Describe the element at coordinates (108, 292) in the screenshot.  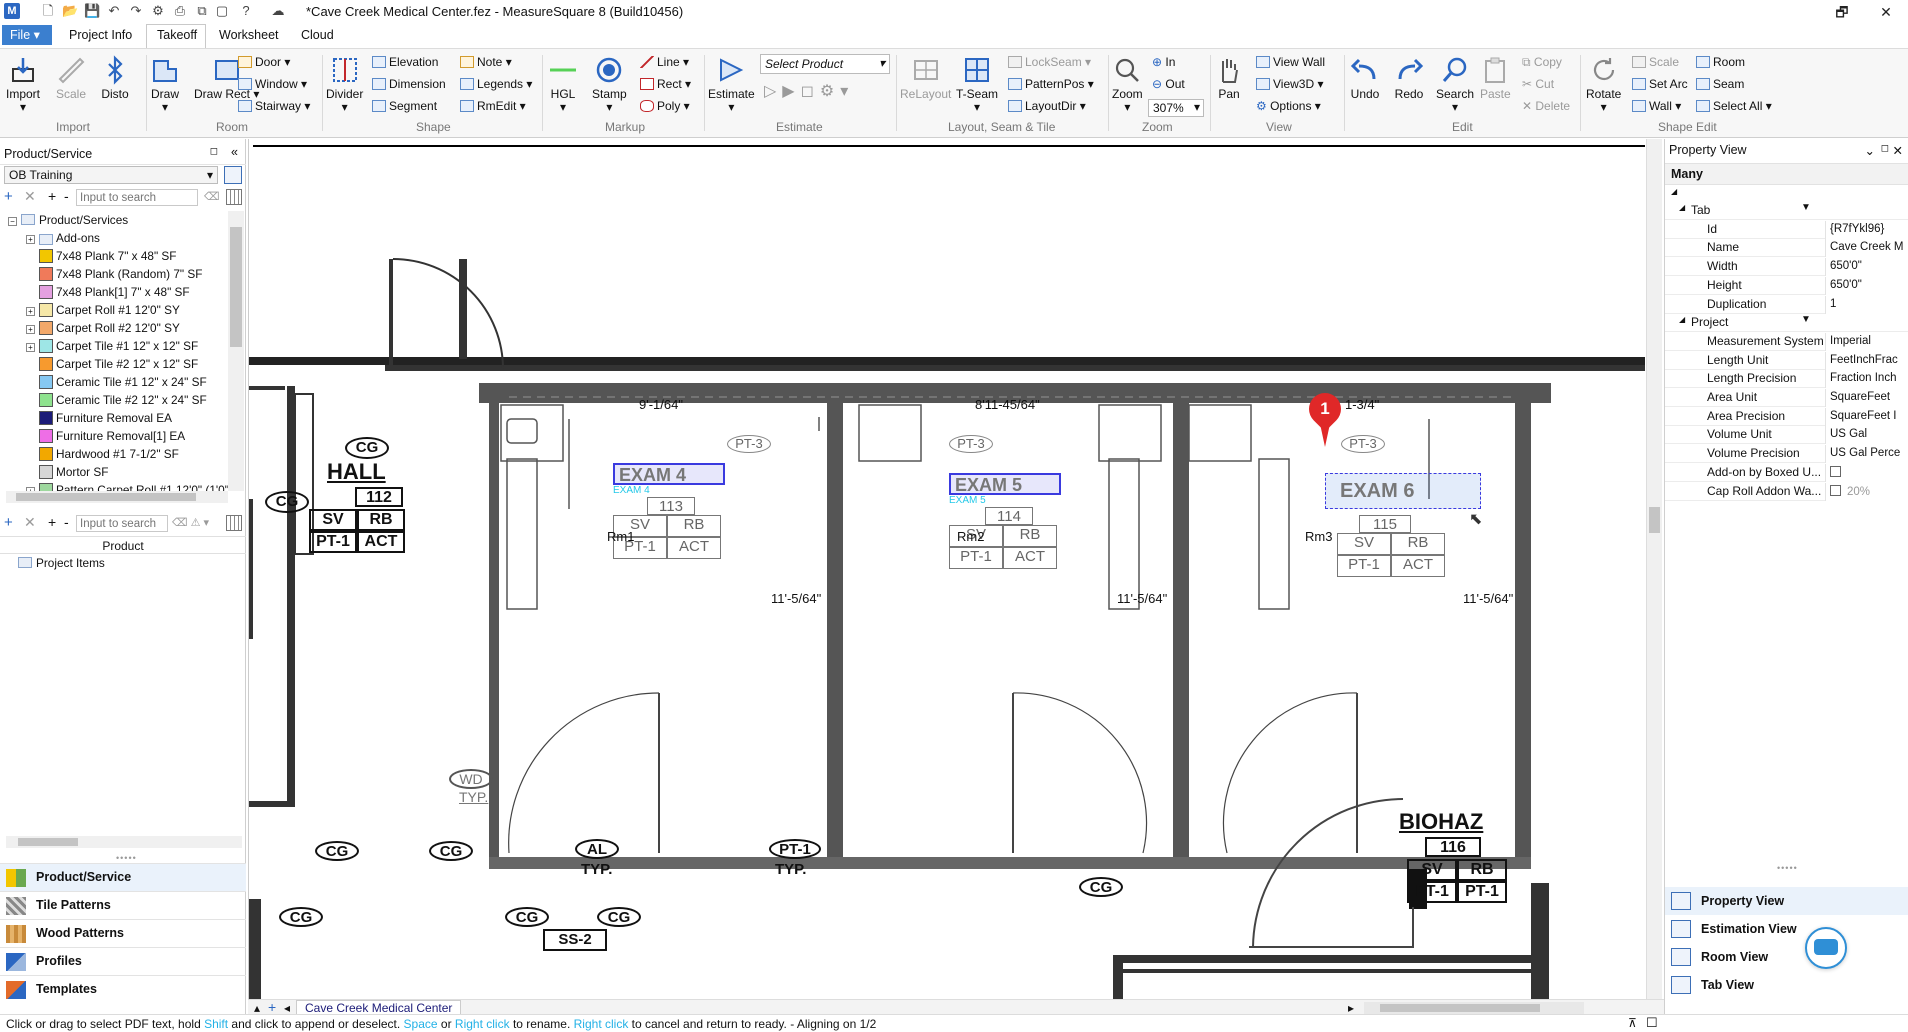
I see `list-item: +7x48 Plank[1] 7" x 48" SF` at that location.